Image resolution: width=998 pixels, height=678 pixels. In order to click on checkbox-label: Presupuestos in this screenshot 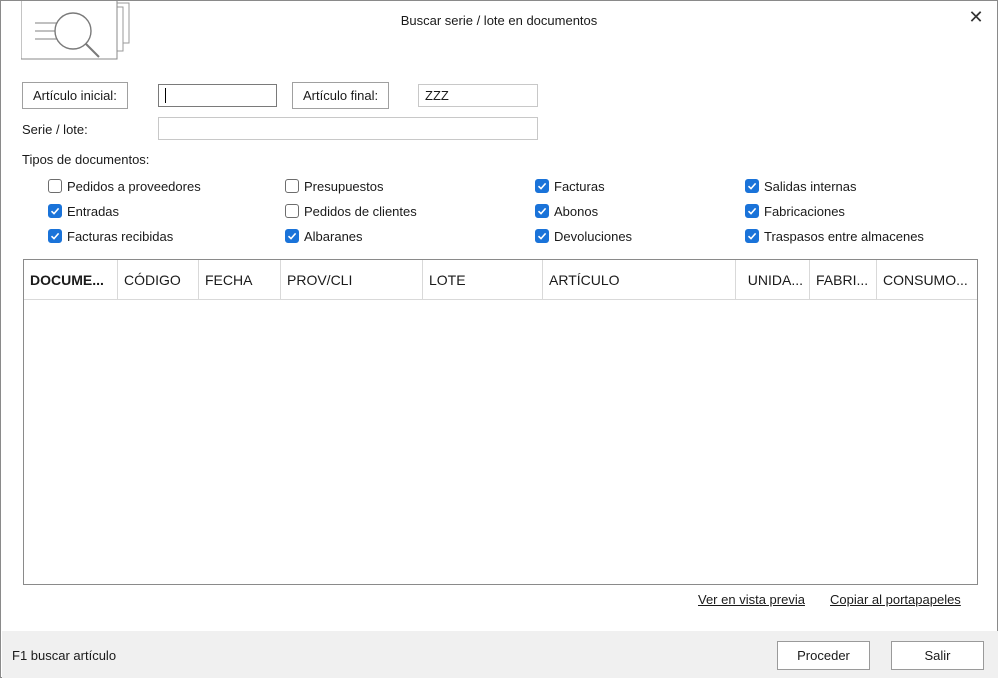, I will do `click(344, 186)`.